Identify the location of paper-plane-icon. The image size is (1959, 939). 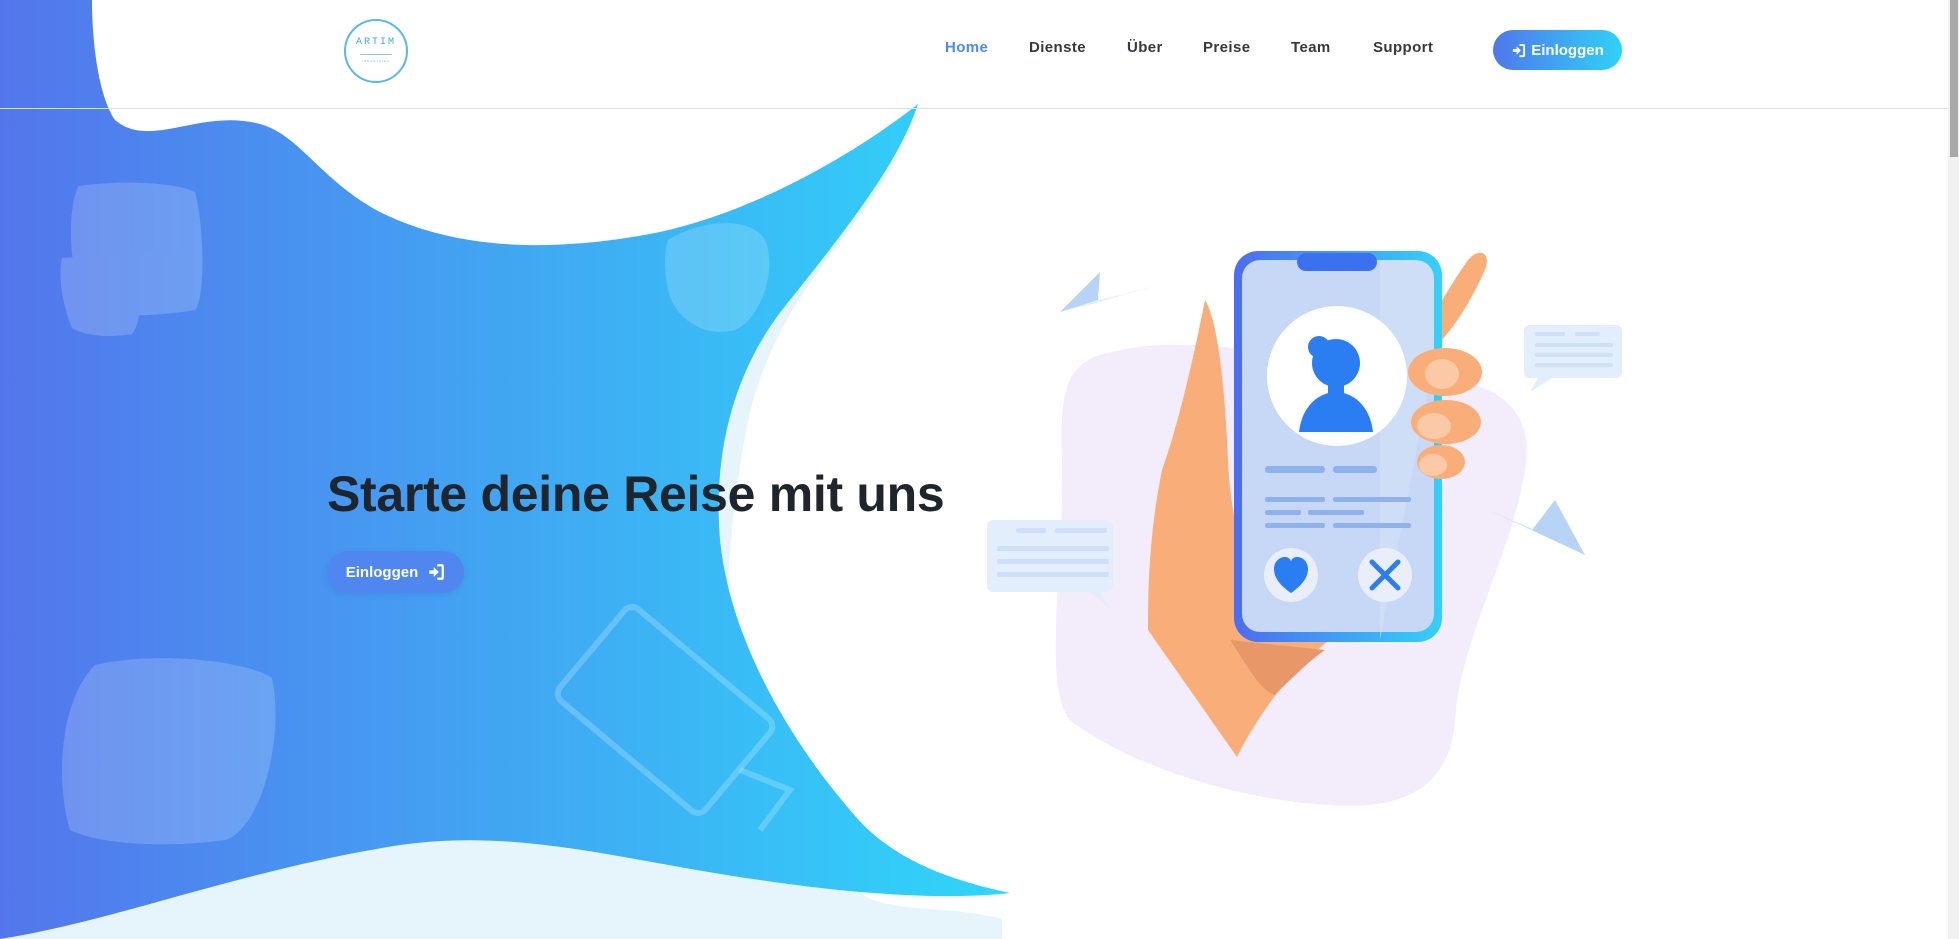
(1108, 292).